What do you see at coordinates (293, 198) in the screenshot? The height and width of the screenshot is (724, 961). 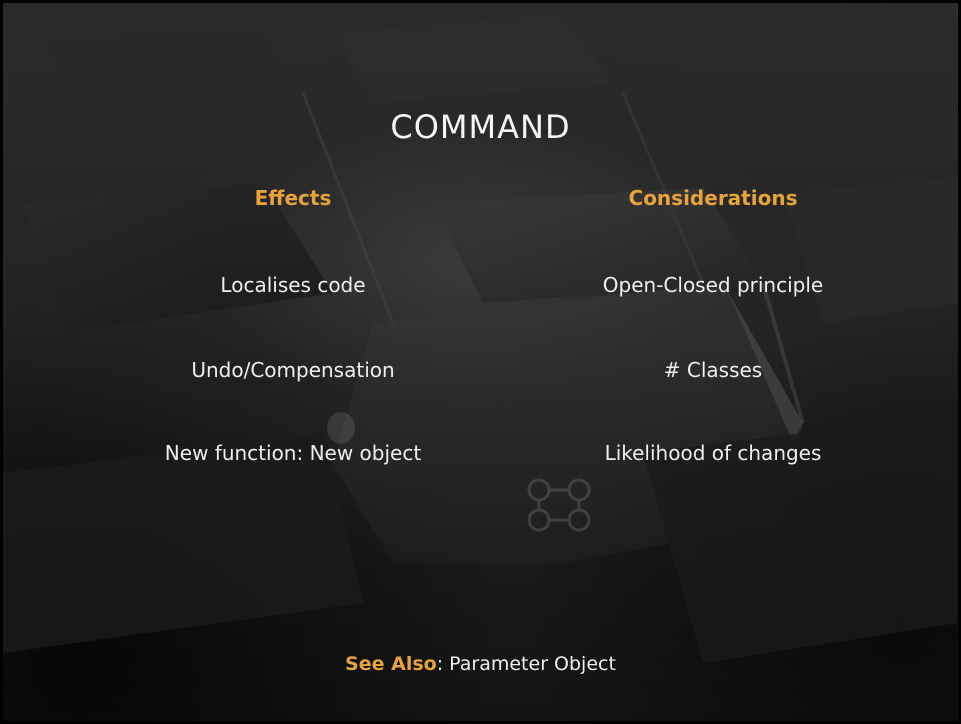 I see `effects-heading: Effects` at bounding box center [293, 198].